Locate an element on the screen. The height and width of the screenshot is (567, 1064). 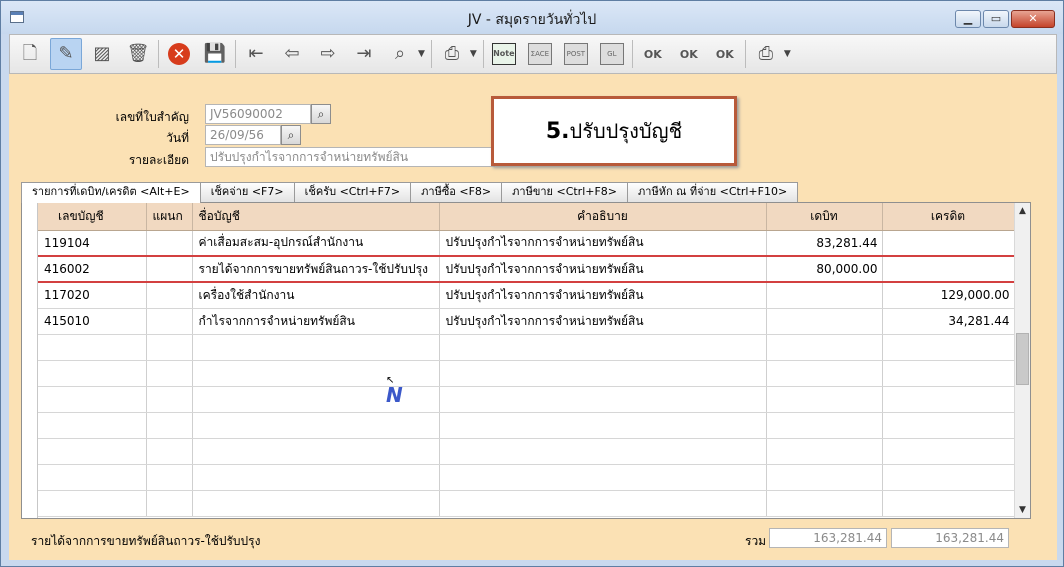
window-controls: ▁ ▭ ✕ is located at coordinates (1005, 19).